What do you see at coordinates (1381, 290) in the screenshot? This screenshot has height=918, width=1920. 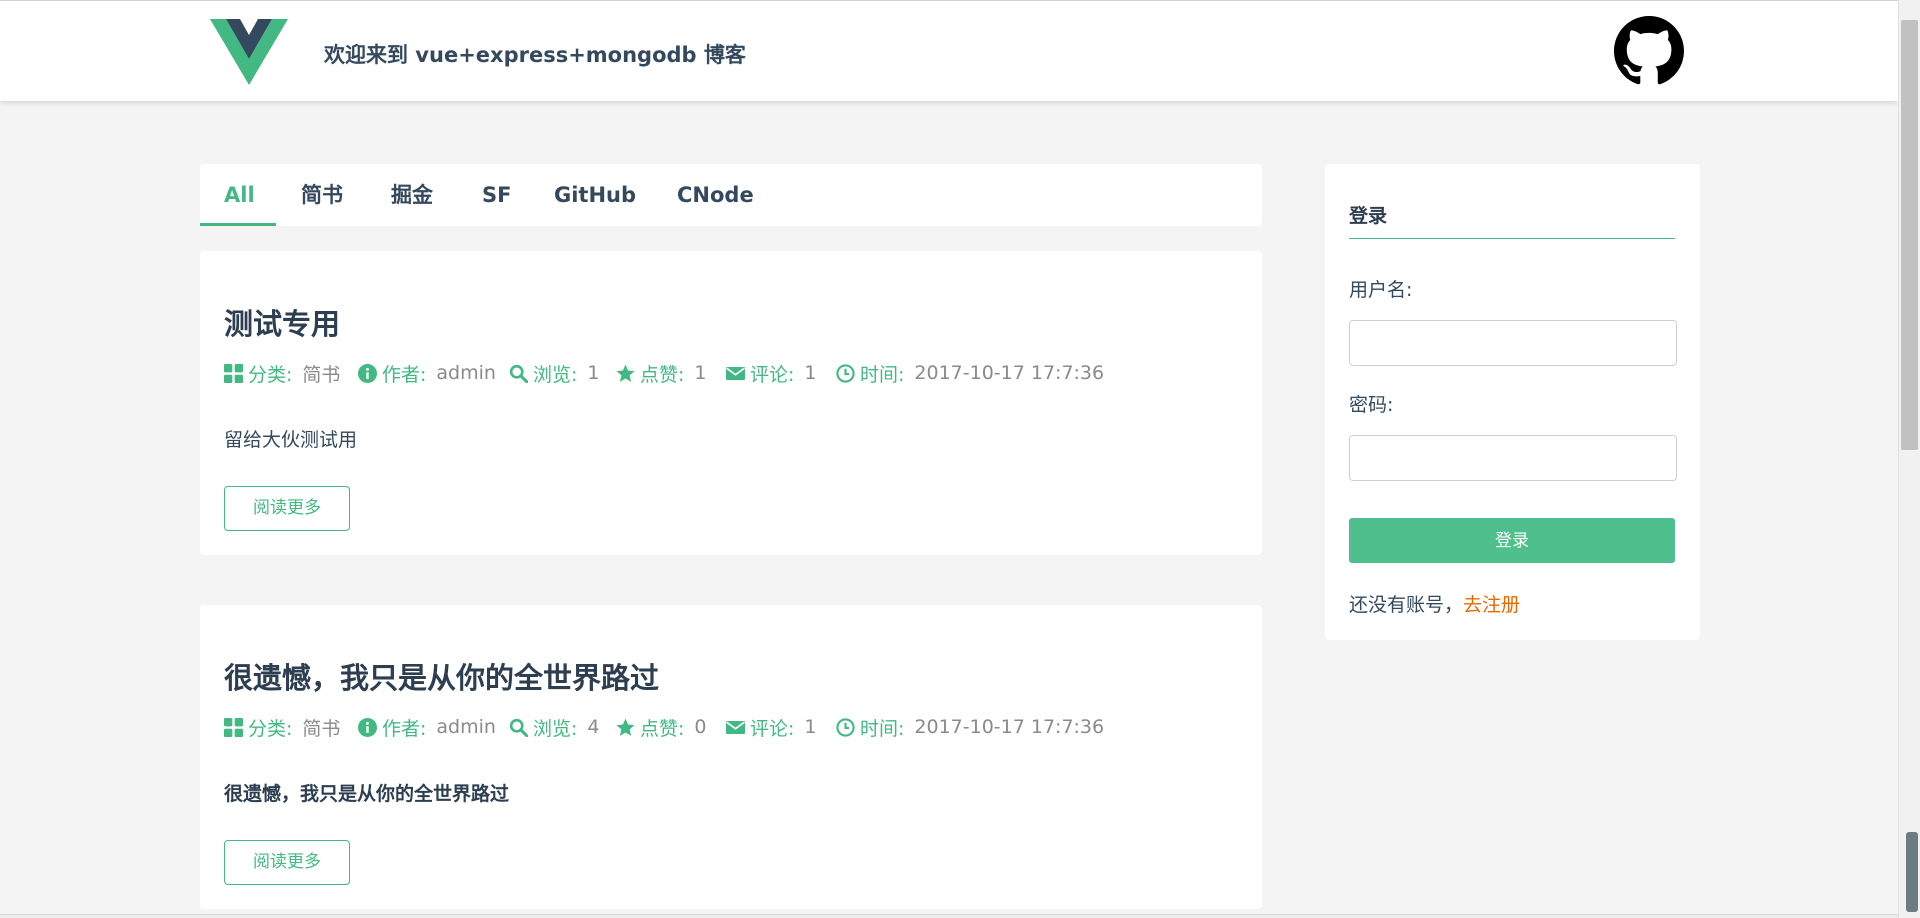 I see `username-label: 用户名:` at bounding box center [1381, 290].